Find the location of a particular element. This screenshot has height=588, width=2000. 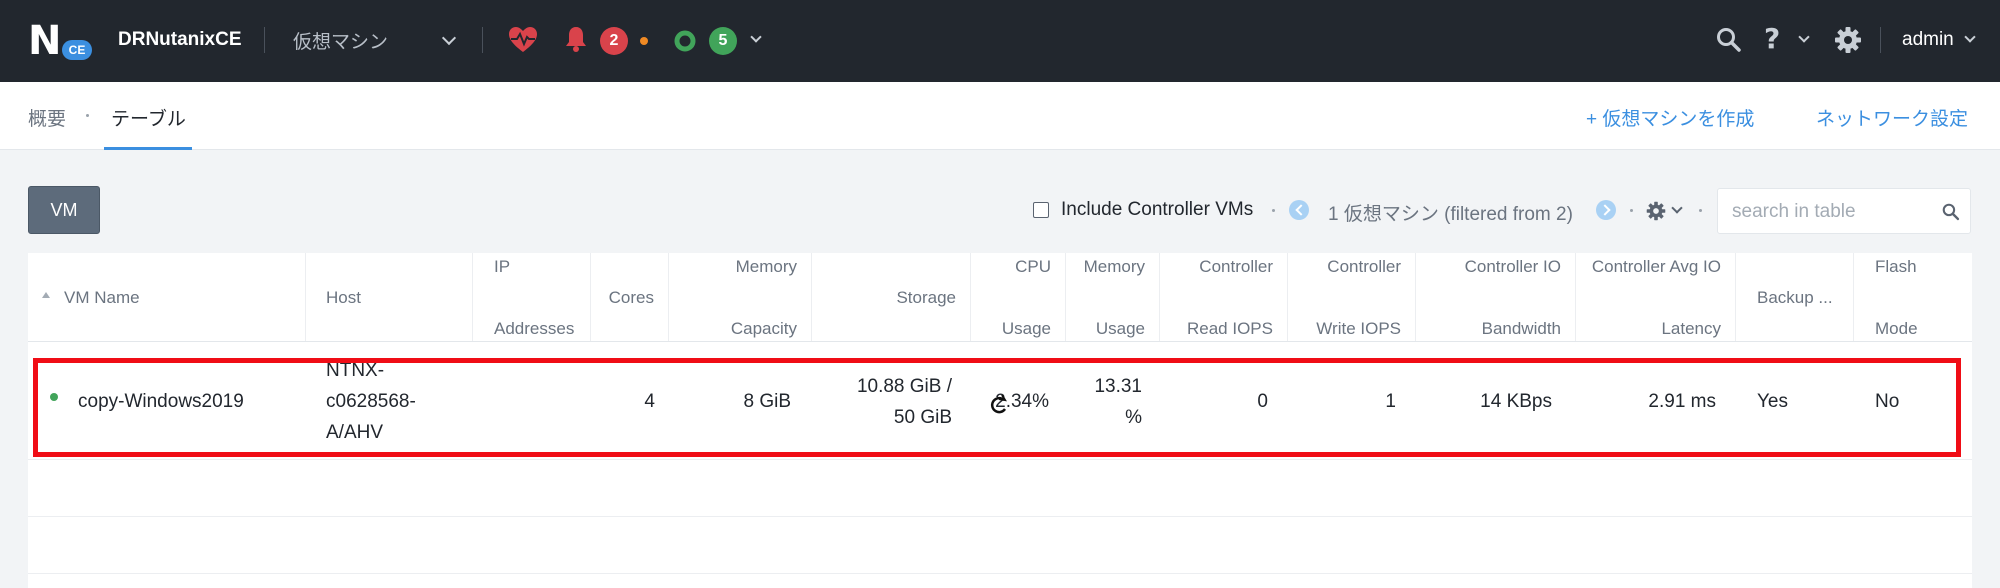

column-header-controller-write-iops: Controller Write IOPS is located at coordinates (1352, 297).